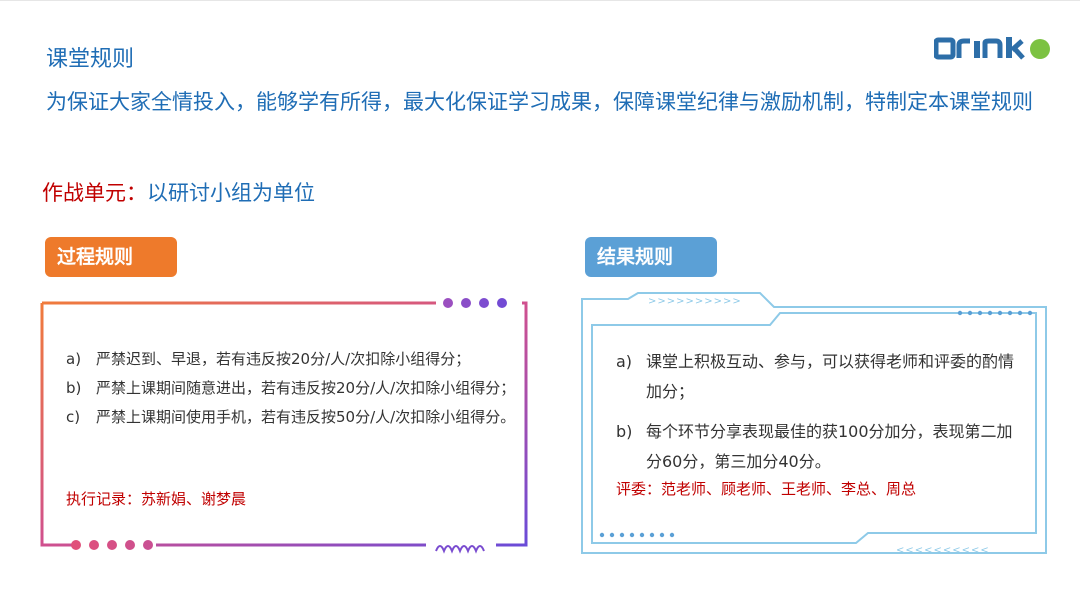 The image size is (1080, 612). What do you see at coordinates (766, 489) in the screenshot?
I see `judges-line: 评委：范老师、顾老师、王老师、李总、周总` at bounding box center [766, 489].